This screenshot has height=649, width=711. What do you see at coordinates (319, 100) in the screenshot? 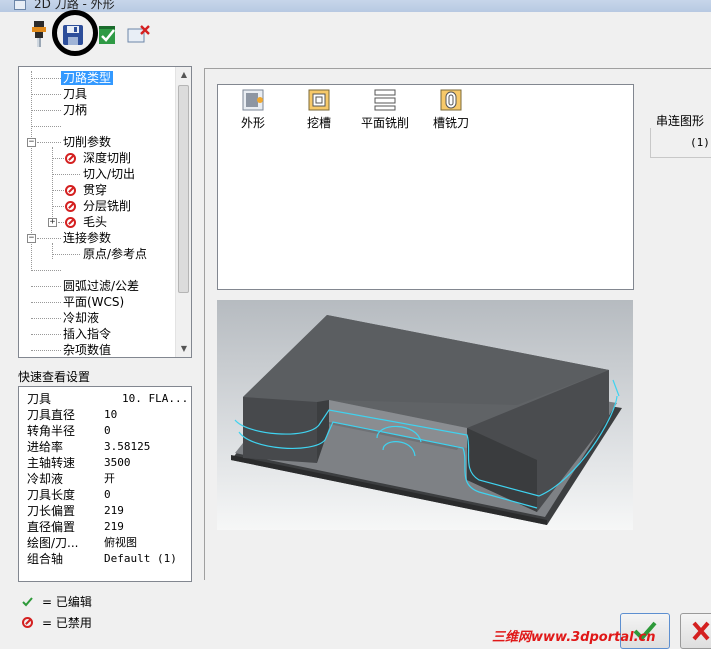
I see `pocket-icon` at bounding box center [319, 100].